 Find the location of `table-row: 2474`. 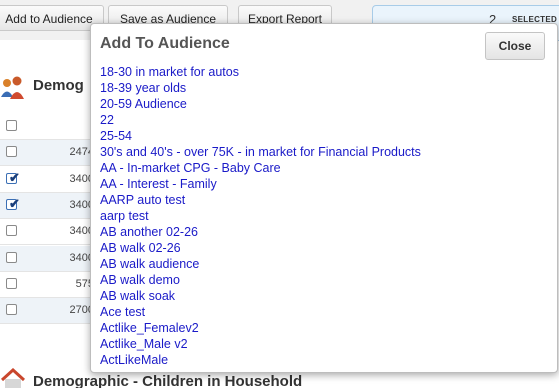

table-row: 2474 is located at coordinates (50, 153).